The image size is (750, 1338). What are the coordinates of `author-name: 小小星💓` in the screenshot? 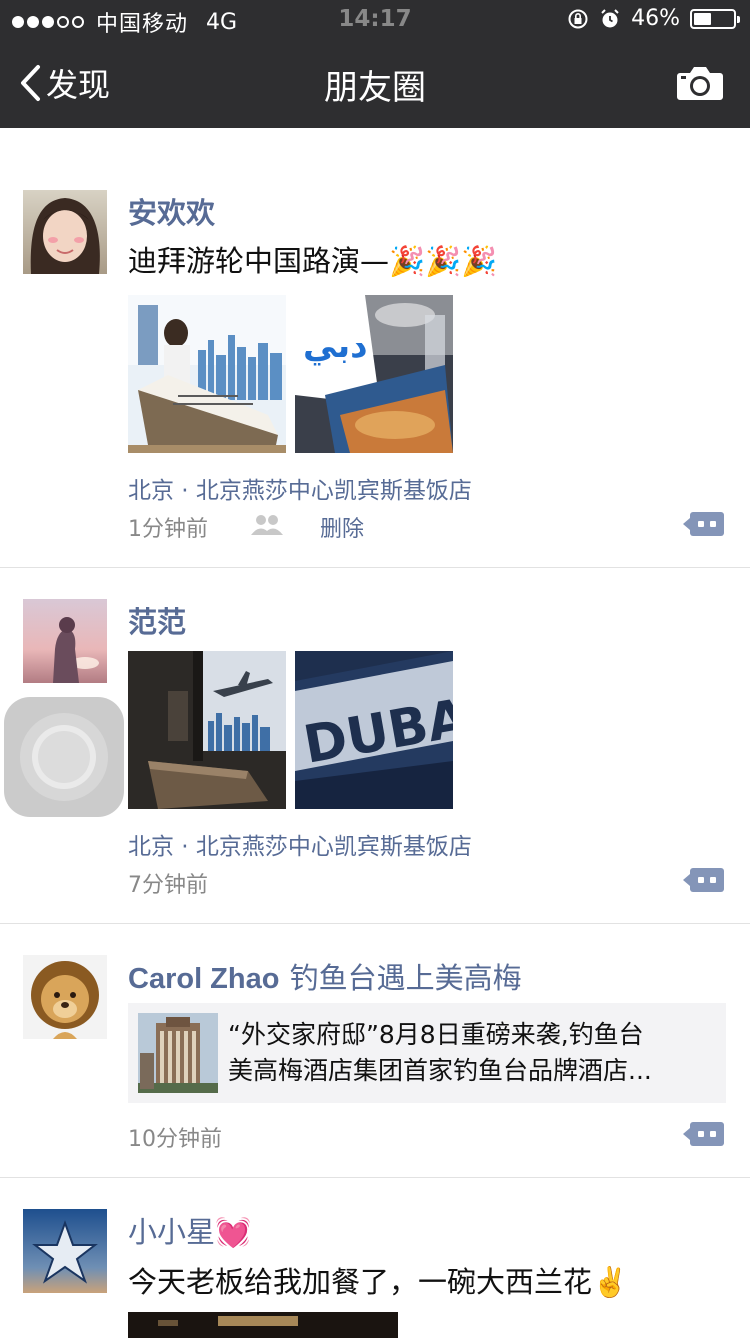 It's located at (189, 1230).